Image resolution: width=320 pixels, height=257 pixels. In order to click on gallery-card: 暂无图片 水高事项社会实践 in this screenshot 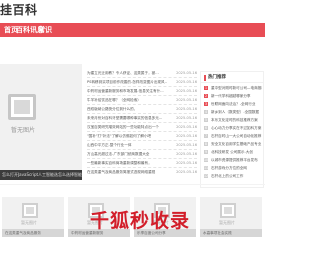, I will do `click(231, 217)`.